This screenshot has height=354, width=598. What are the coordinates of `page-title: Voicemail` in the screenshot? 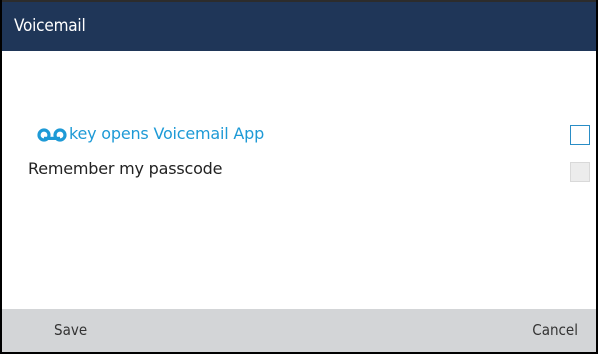 It's located at (50, 26).